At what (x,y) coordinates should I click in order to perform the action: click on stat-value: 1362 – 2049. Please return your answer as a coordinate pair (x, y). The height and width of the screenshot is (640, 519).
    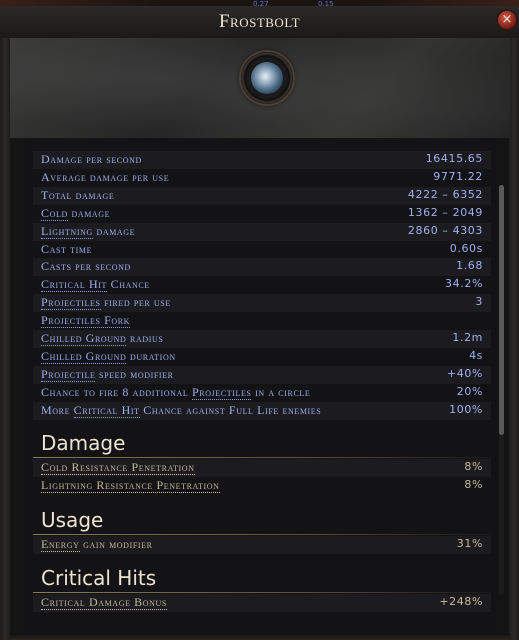
    Looking at the image, I should click on (445, 212).